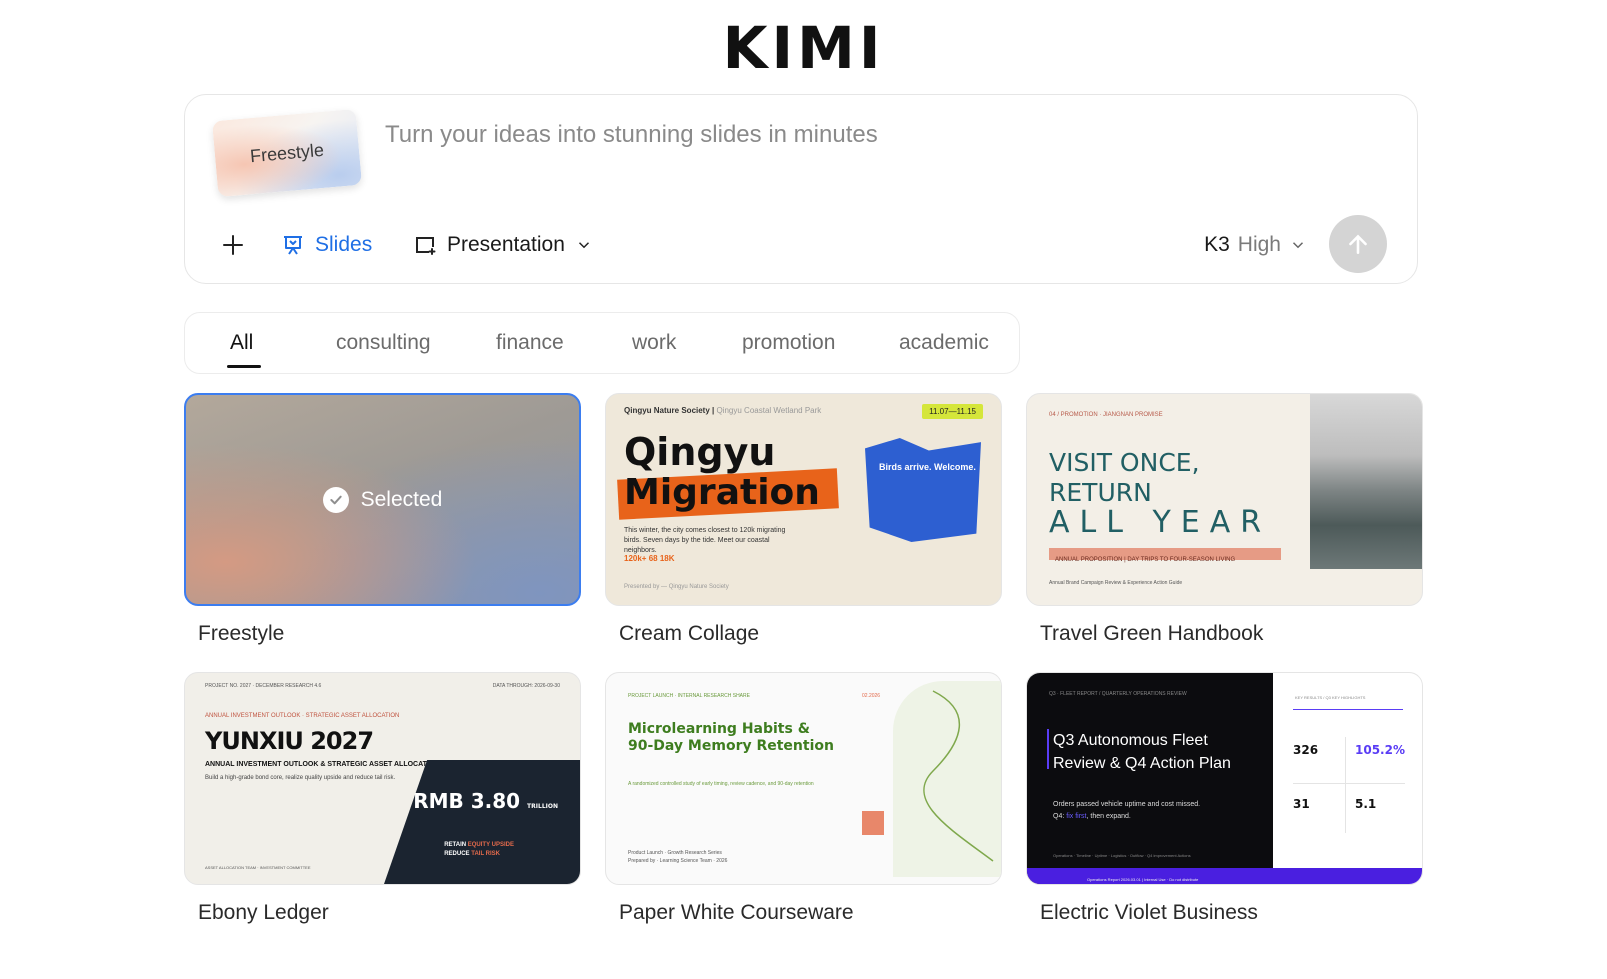 This screenshot has height=979, width=1607. Describe the element at coordinates (1301, 804) in the screenshot. I see `preview-stat-3: 31` at that location.